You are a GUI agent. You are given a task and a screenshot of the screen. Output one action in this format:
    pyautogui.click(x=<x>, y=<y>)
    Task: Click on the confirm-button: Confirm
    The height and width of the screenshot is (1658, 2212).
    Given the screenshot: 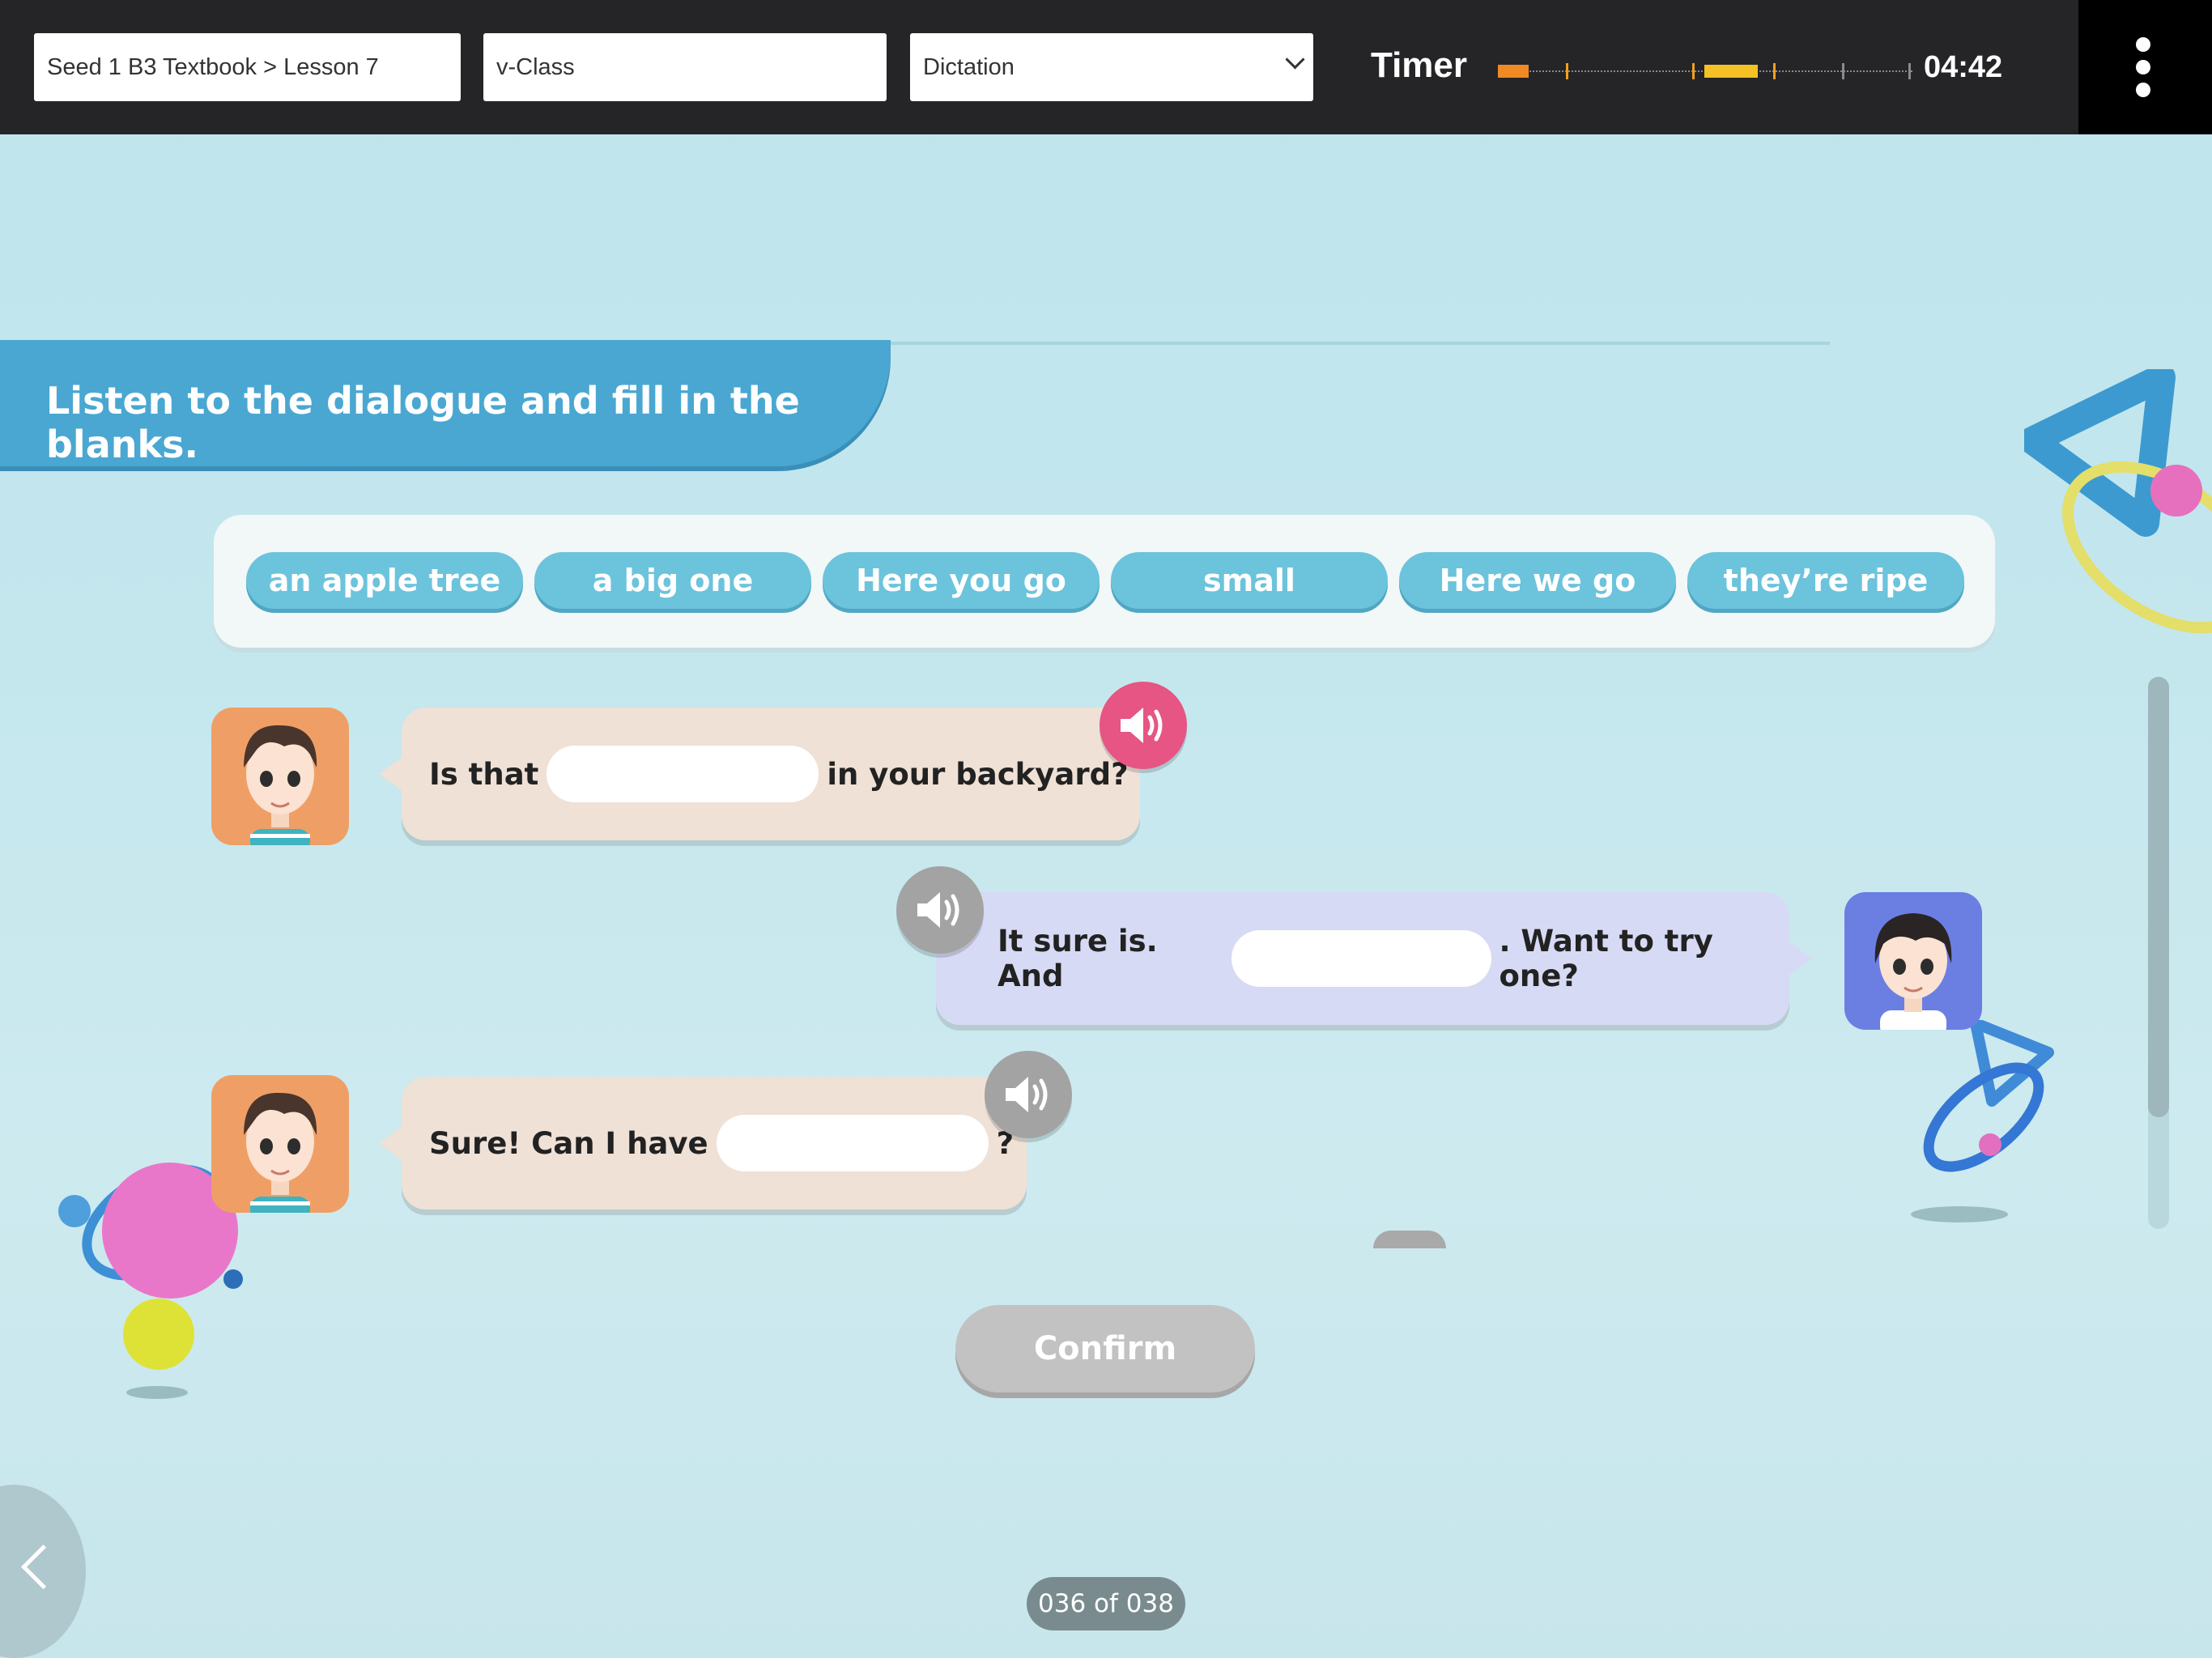 What is the action you would take?
    pyautogui.click(x=1105, y=1348)
    